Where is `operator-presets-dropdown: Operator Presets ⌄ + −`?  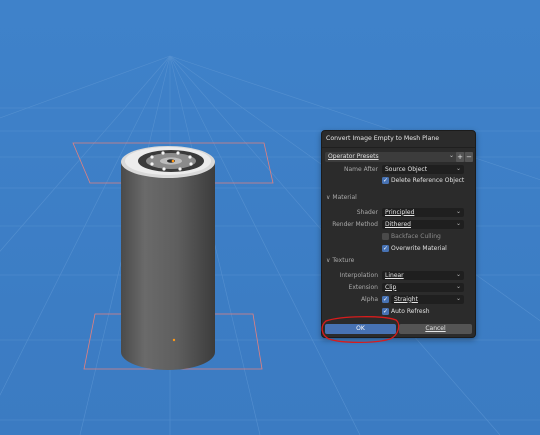
operator-presets-dropdown: Operator Presets ⌄ + − is located at coordinates (399, 157).